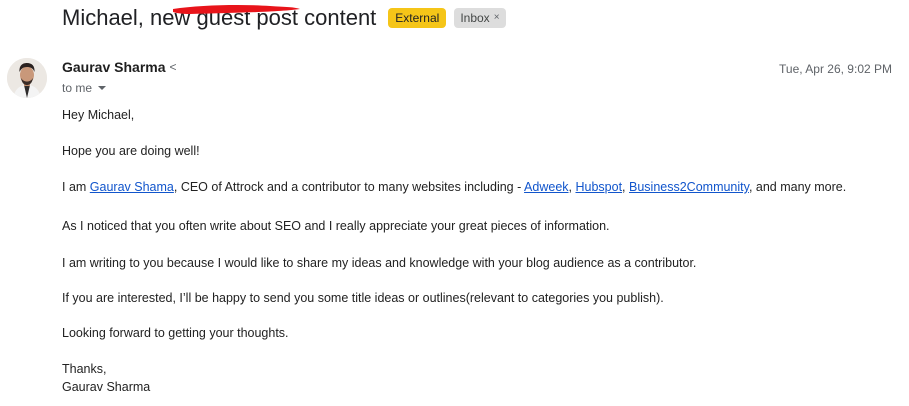  What do you see at coordinates (76, 187) in the screenshot?
I see `intro-text: I am` at bounding box center [76, 187].